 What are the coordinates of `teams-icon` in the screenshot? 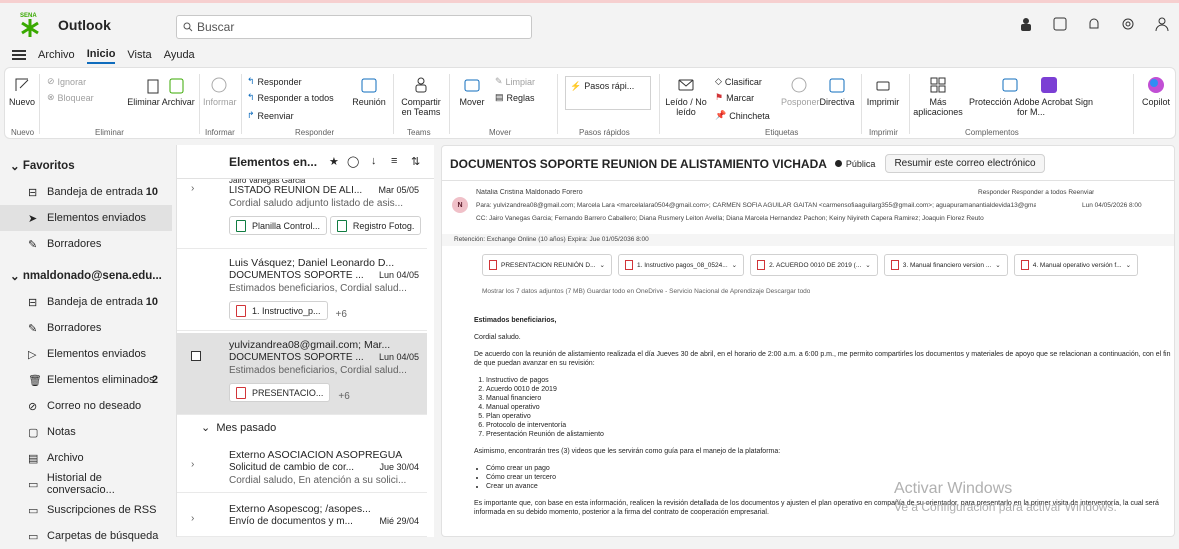 It's located at (1026, 24).